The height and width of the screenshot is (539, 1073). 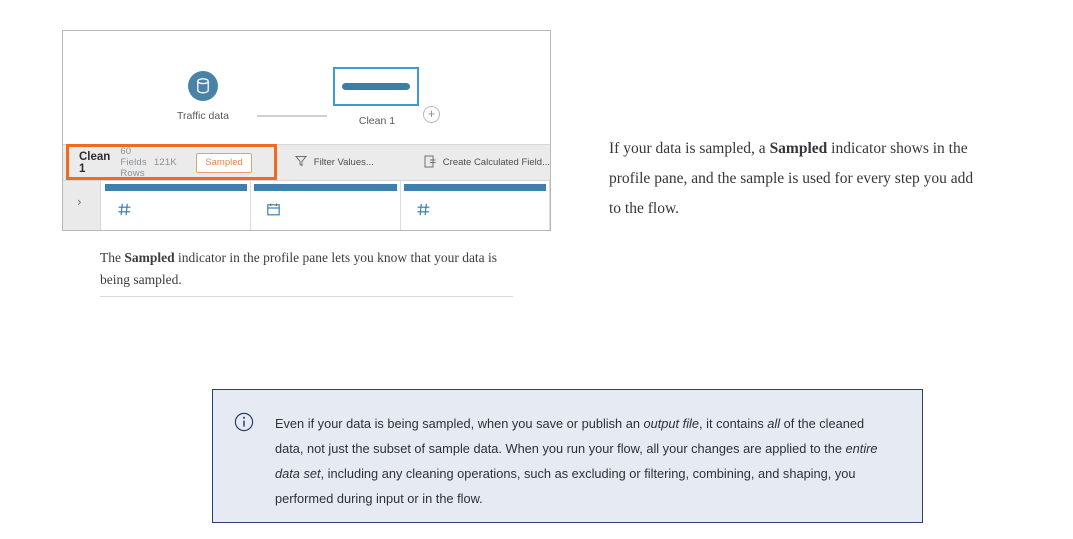 What do you see at coordinates (292, 116) in the screenshot?
I see `flow-connector-line` at bounding box center [292, 116].